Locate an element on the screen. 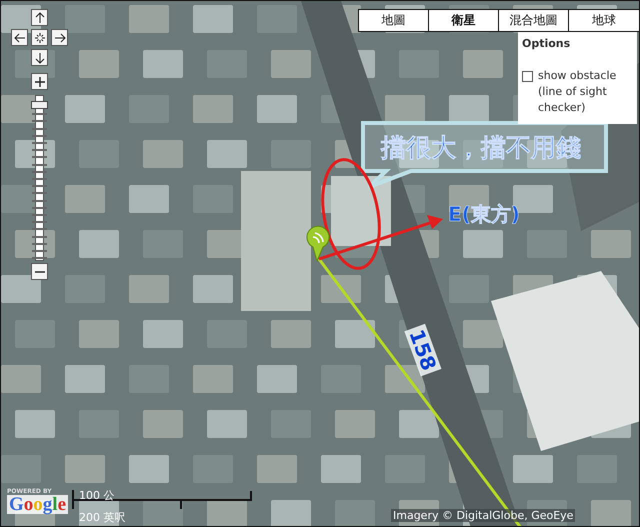 This screenshot has height=527, width=640. attribution-text: Imagery © DigitalGlobe, GeoEye is located at coordinates (483, 515).